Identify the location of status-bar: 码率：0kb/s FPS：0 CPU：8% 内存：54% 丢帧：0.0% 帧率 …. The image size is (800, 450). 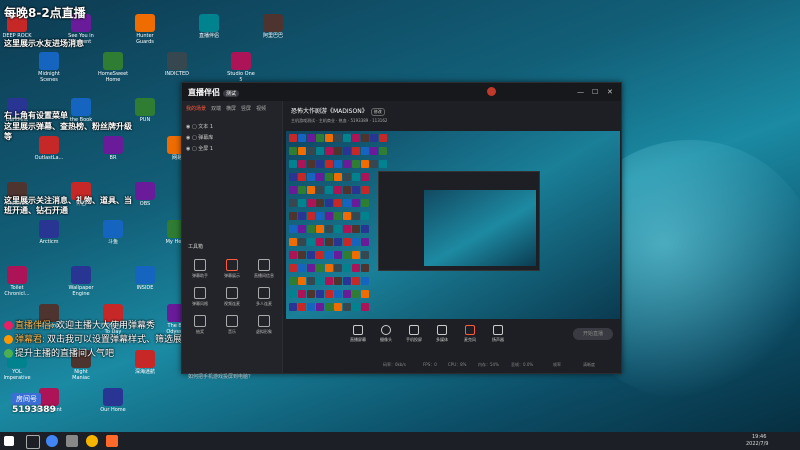
(489, 364).